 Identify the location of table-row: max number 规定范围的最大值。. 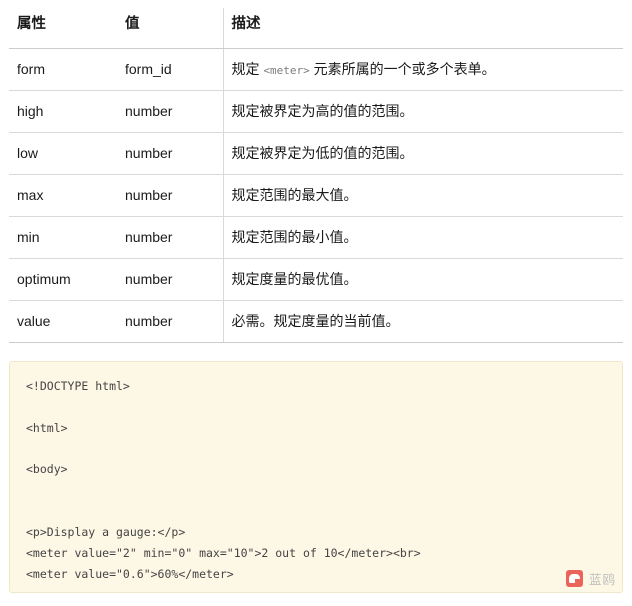
(316, 195).